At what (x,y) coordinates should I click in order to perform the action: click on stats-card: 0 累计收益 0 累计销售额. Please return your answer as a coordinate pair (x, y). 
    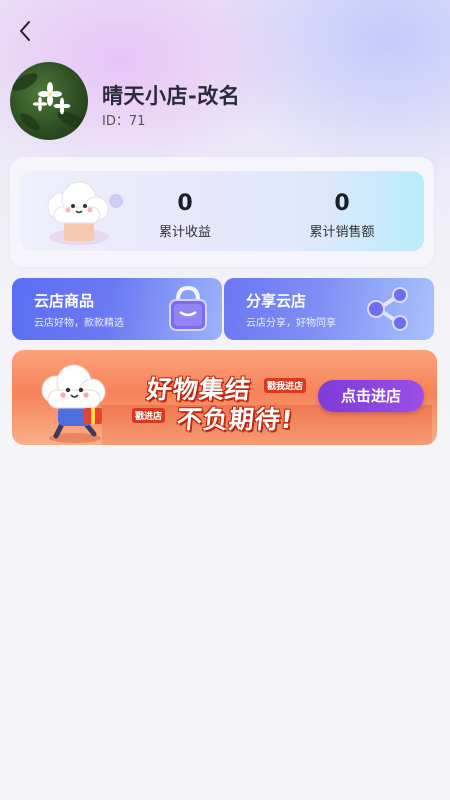
    Looking at the image, I should click on (222, 212).